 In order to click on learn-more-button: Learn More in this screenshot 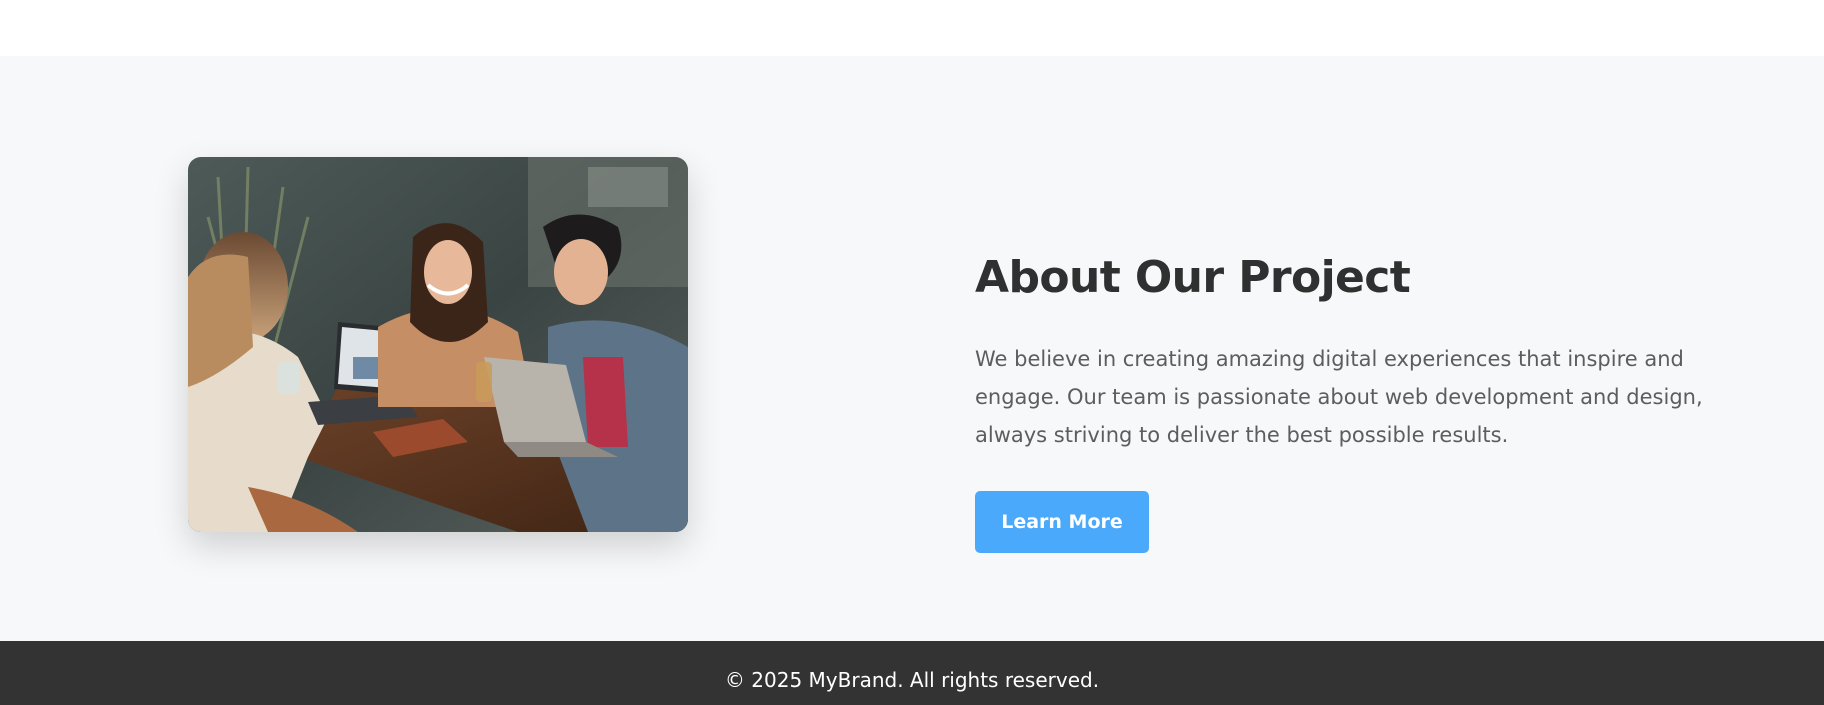, I will do `click(1062, 521)`.